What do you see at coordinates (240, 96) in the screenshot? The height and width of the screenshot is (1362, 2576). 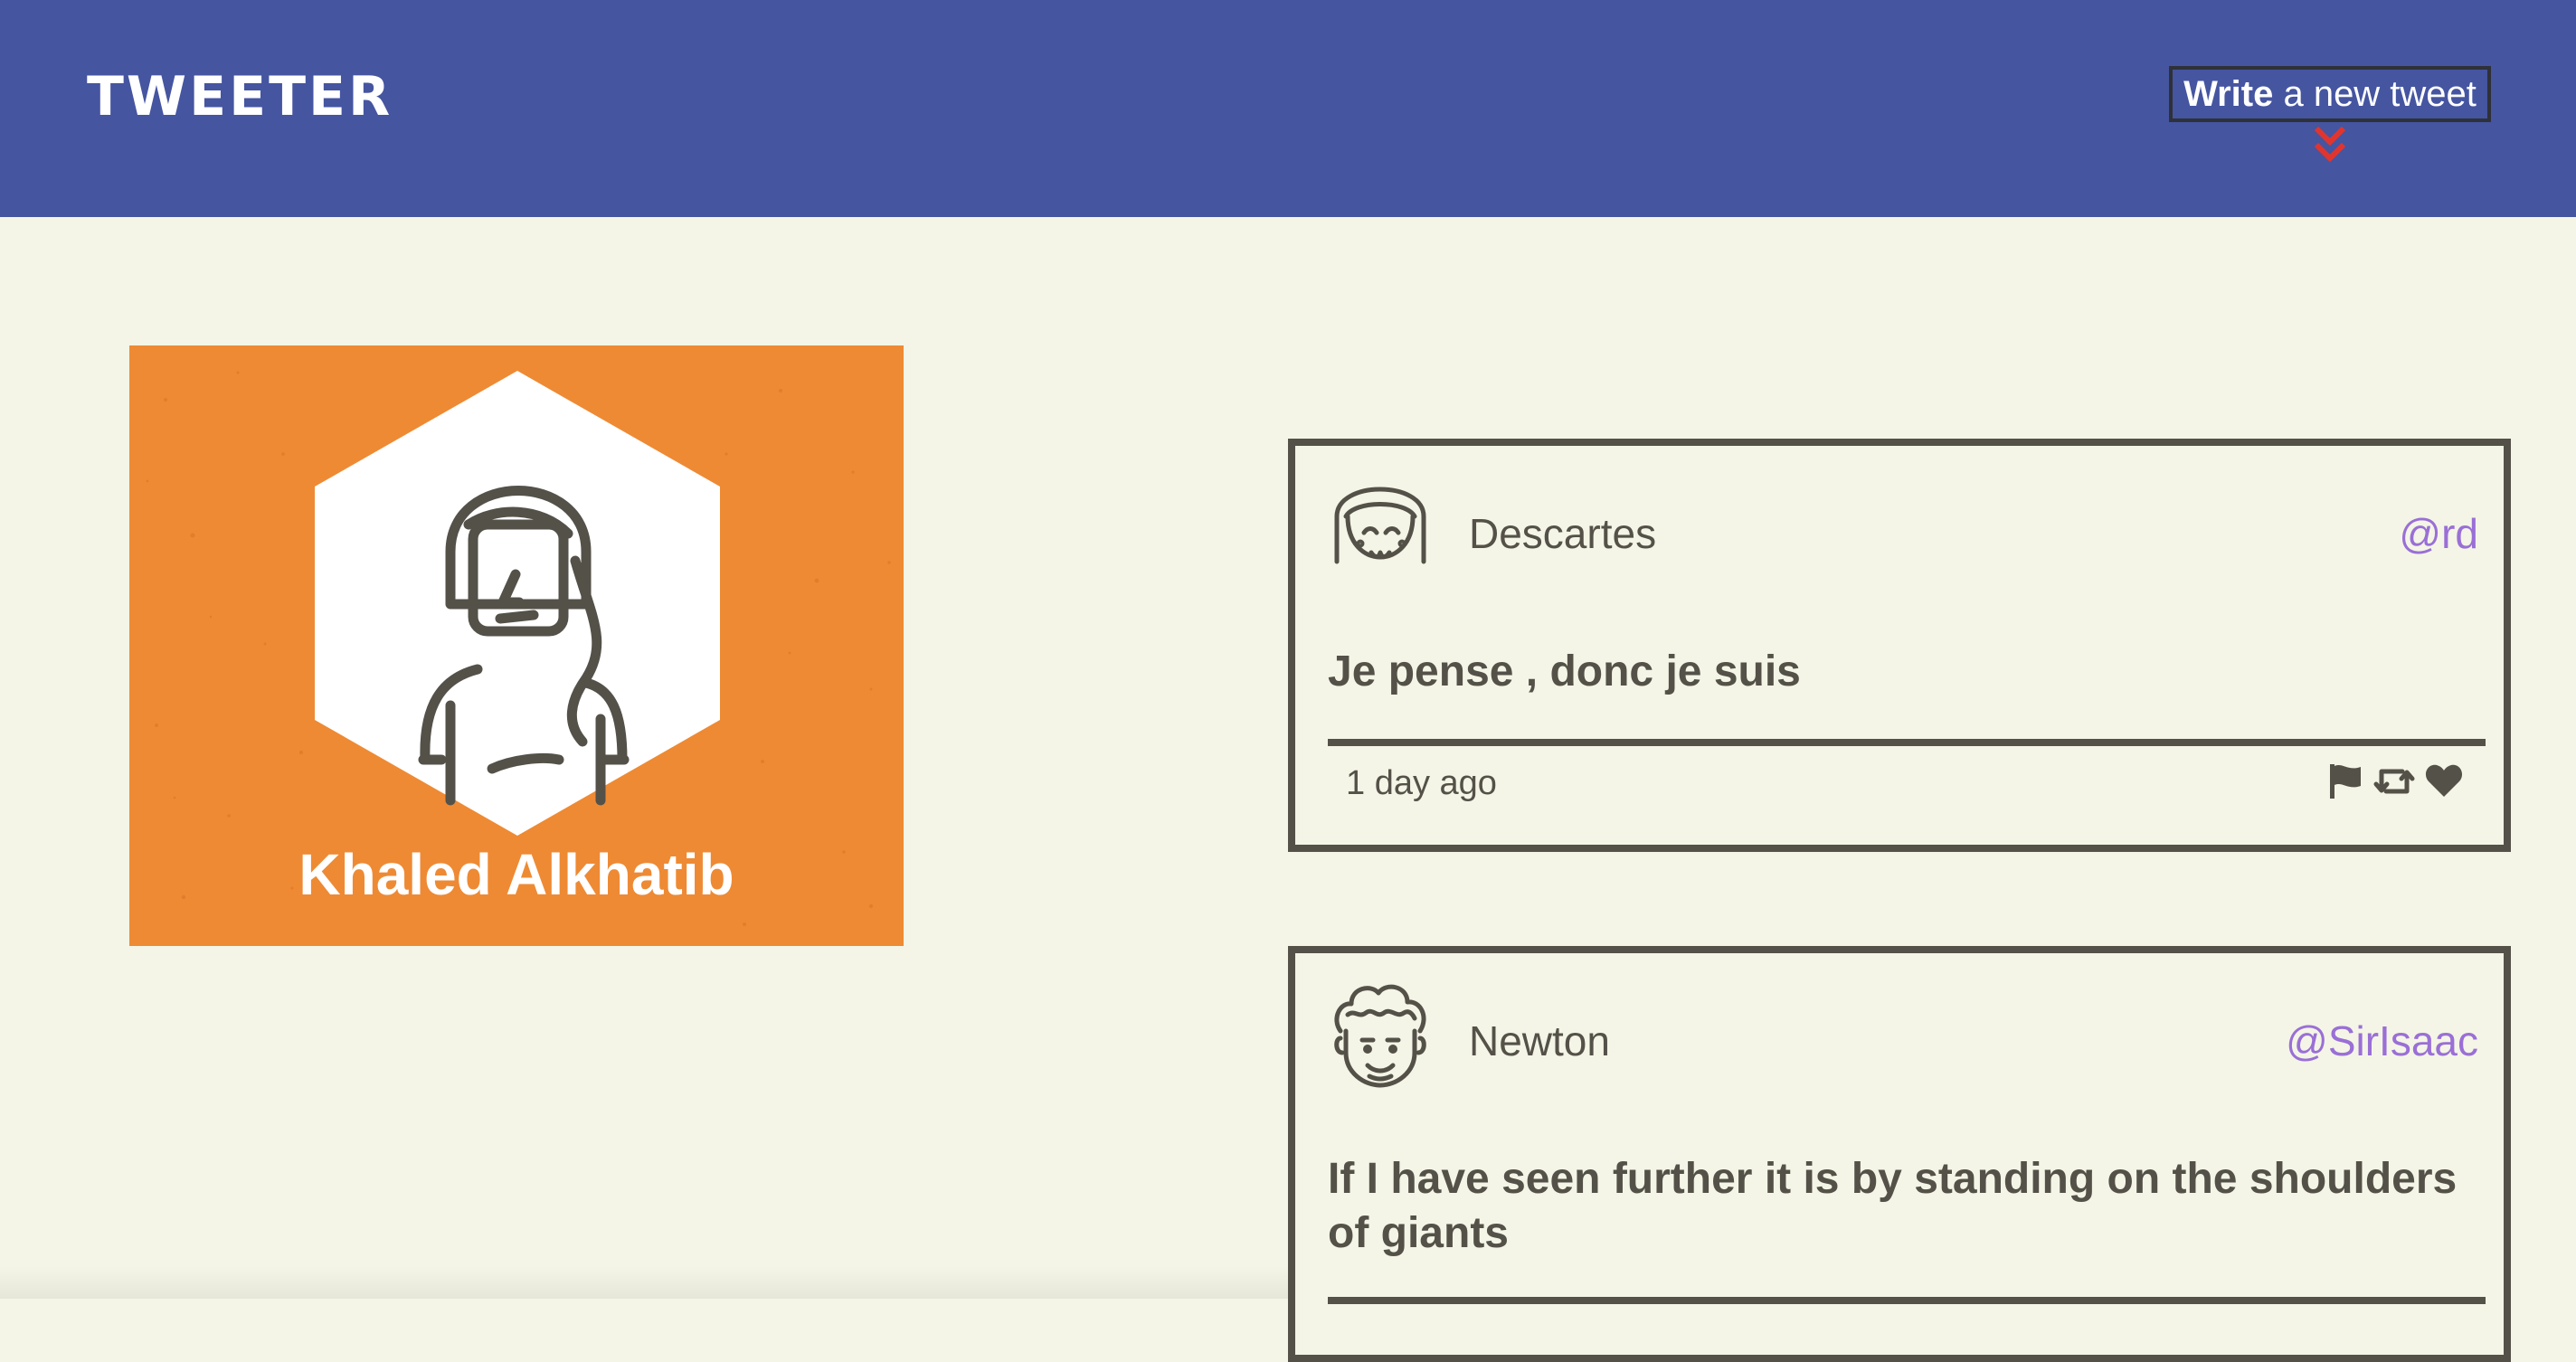 I see `brand-logo: TWEETER` at bounding box center [240, 96].